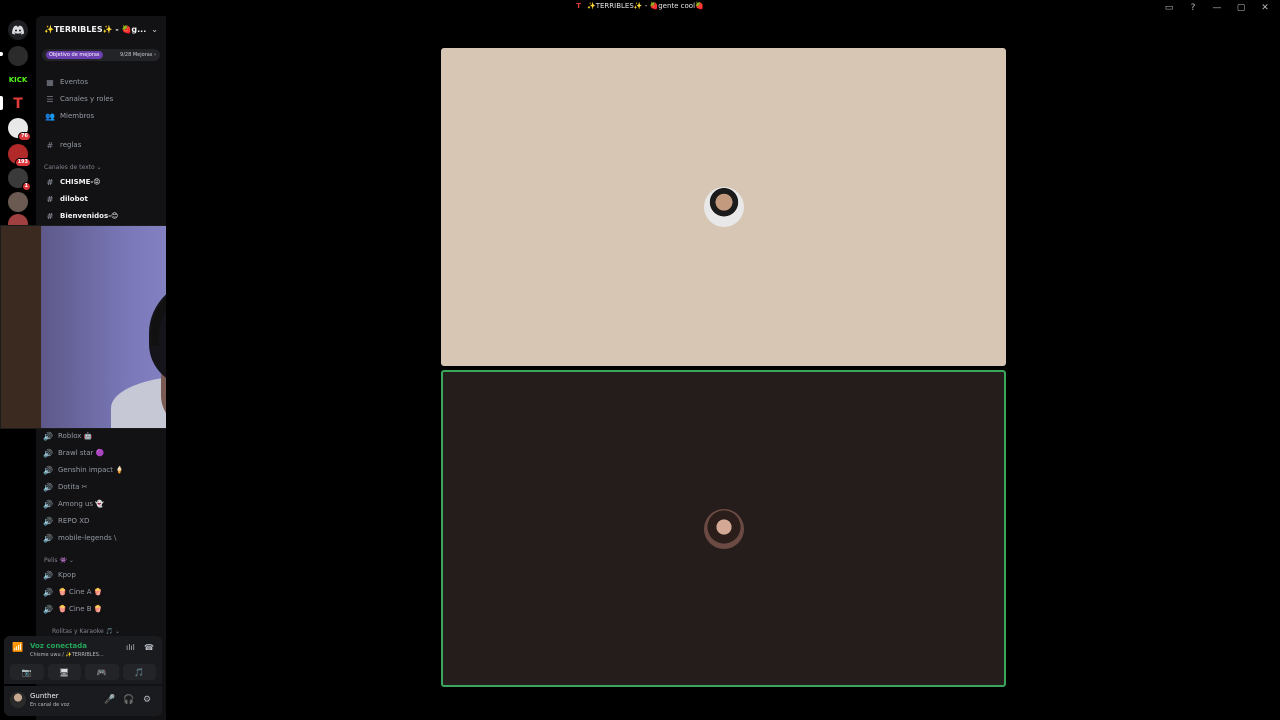 This screenshot has width=1280, height=720. I want to click on server-icon-terribles: T, so click(18, 104).